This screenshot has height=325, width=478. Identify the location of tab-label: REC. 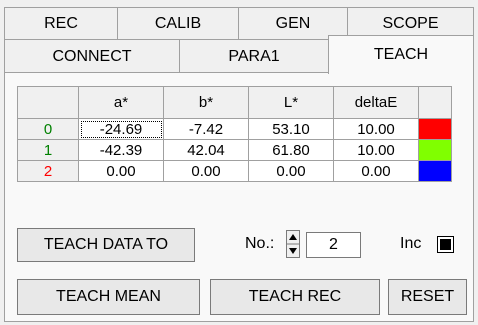
(61, 23).